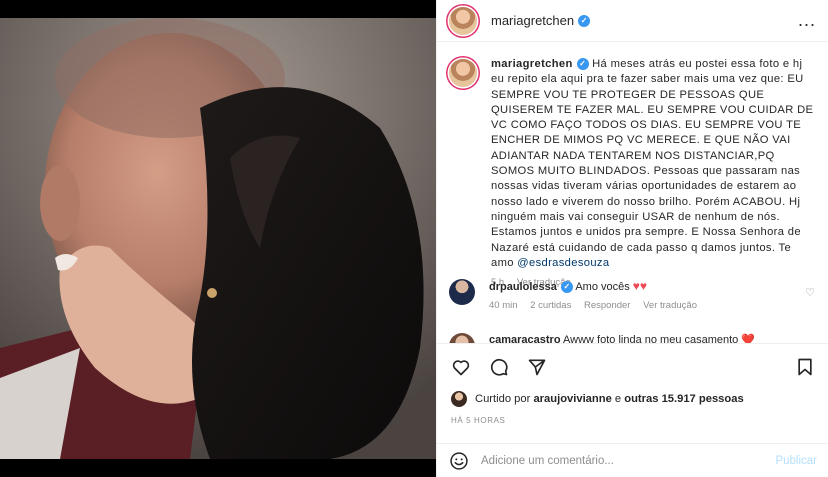 The height and width of the screenshot is (477, 828). Describe the element at coordinates (796, 461) in the screenshot. I see `publish-button: Publicar` at that location.